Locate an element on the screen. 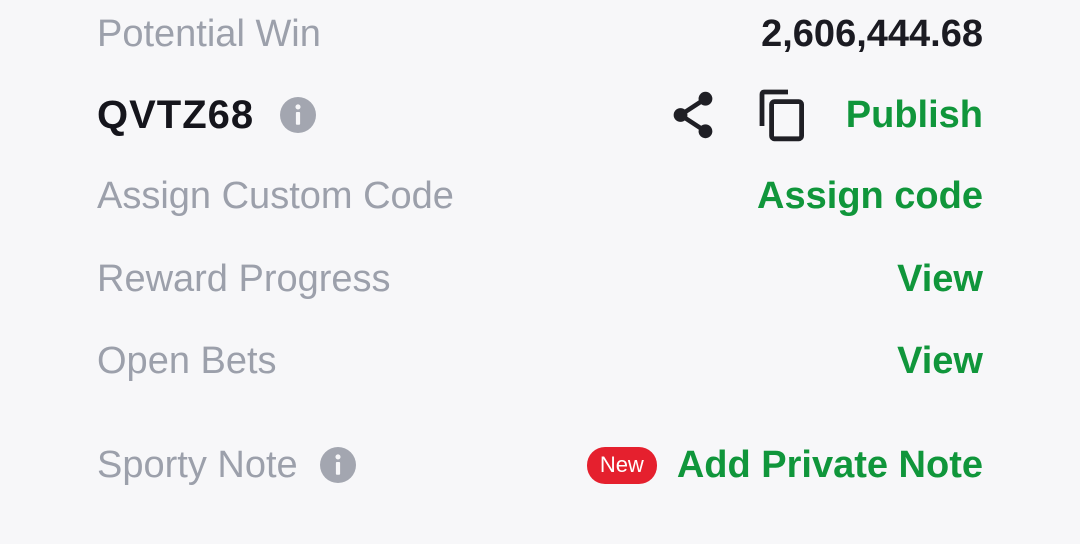 This screenshot has width=1080, height=544. booking-code: QVTZ68 is located at coordinates (176, 114).